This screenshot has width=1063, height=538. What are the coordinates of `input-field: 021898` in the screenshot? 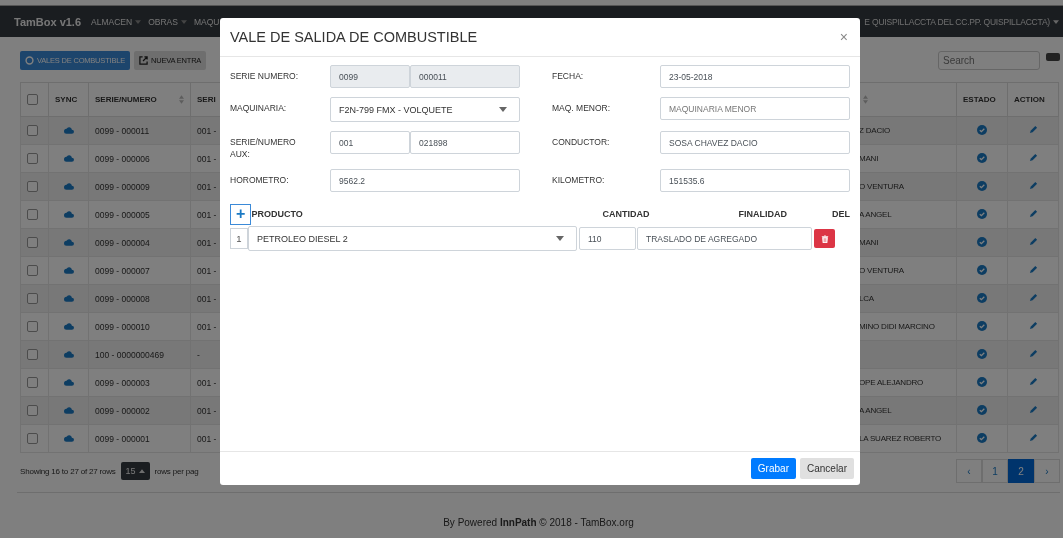 It's located at (465, 142).